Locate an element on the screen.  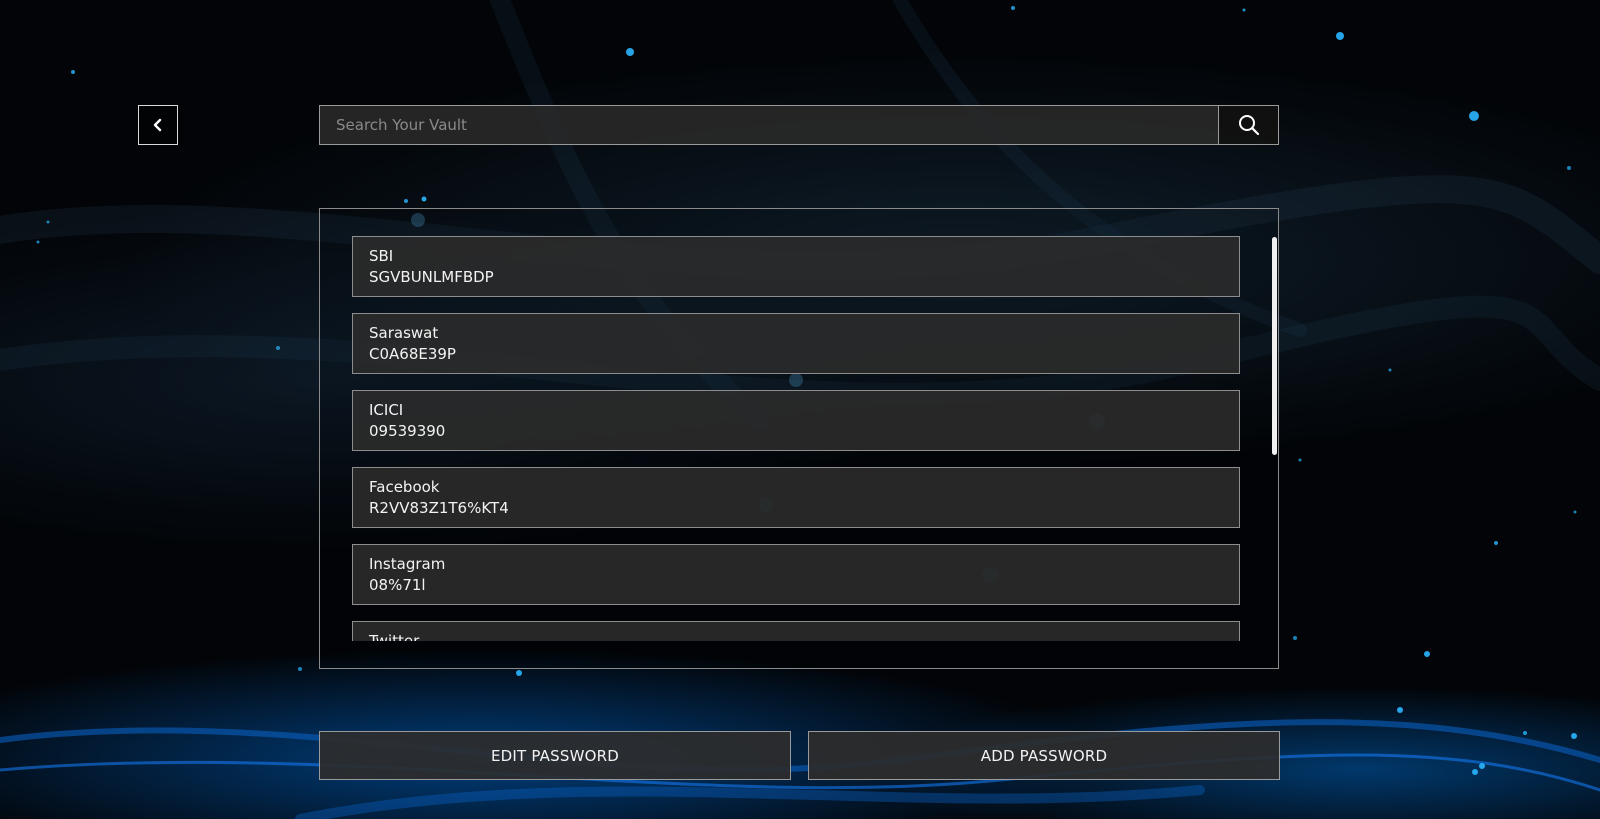
search-input is located at coordinates (769, 125).